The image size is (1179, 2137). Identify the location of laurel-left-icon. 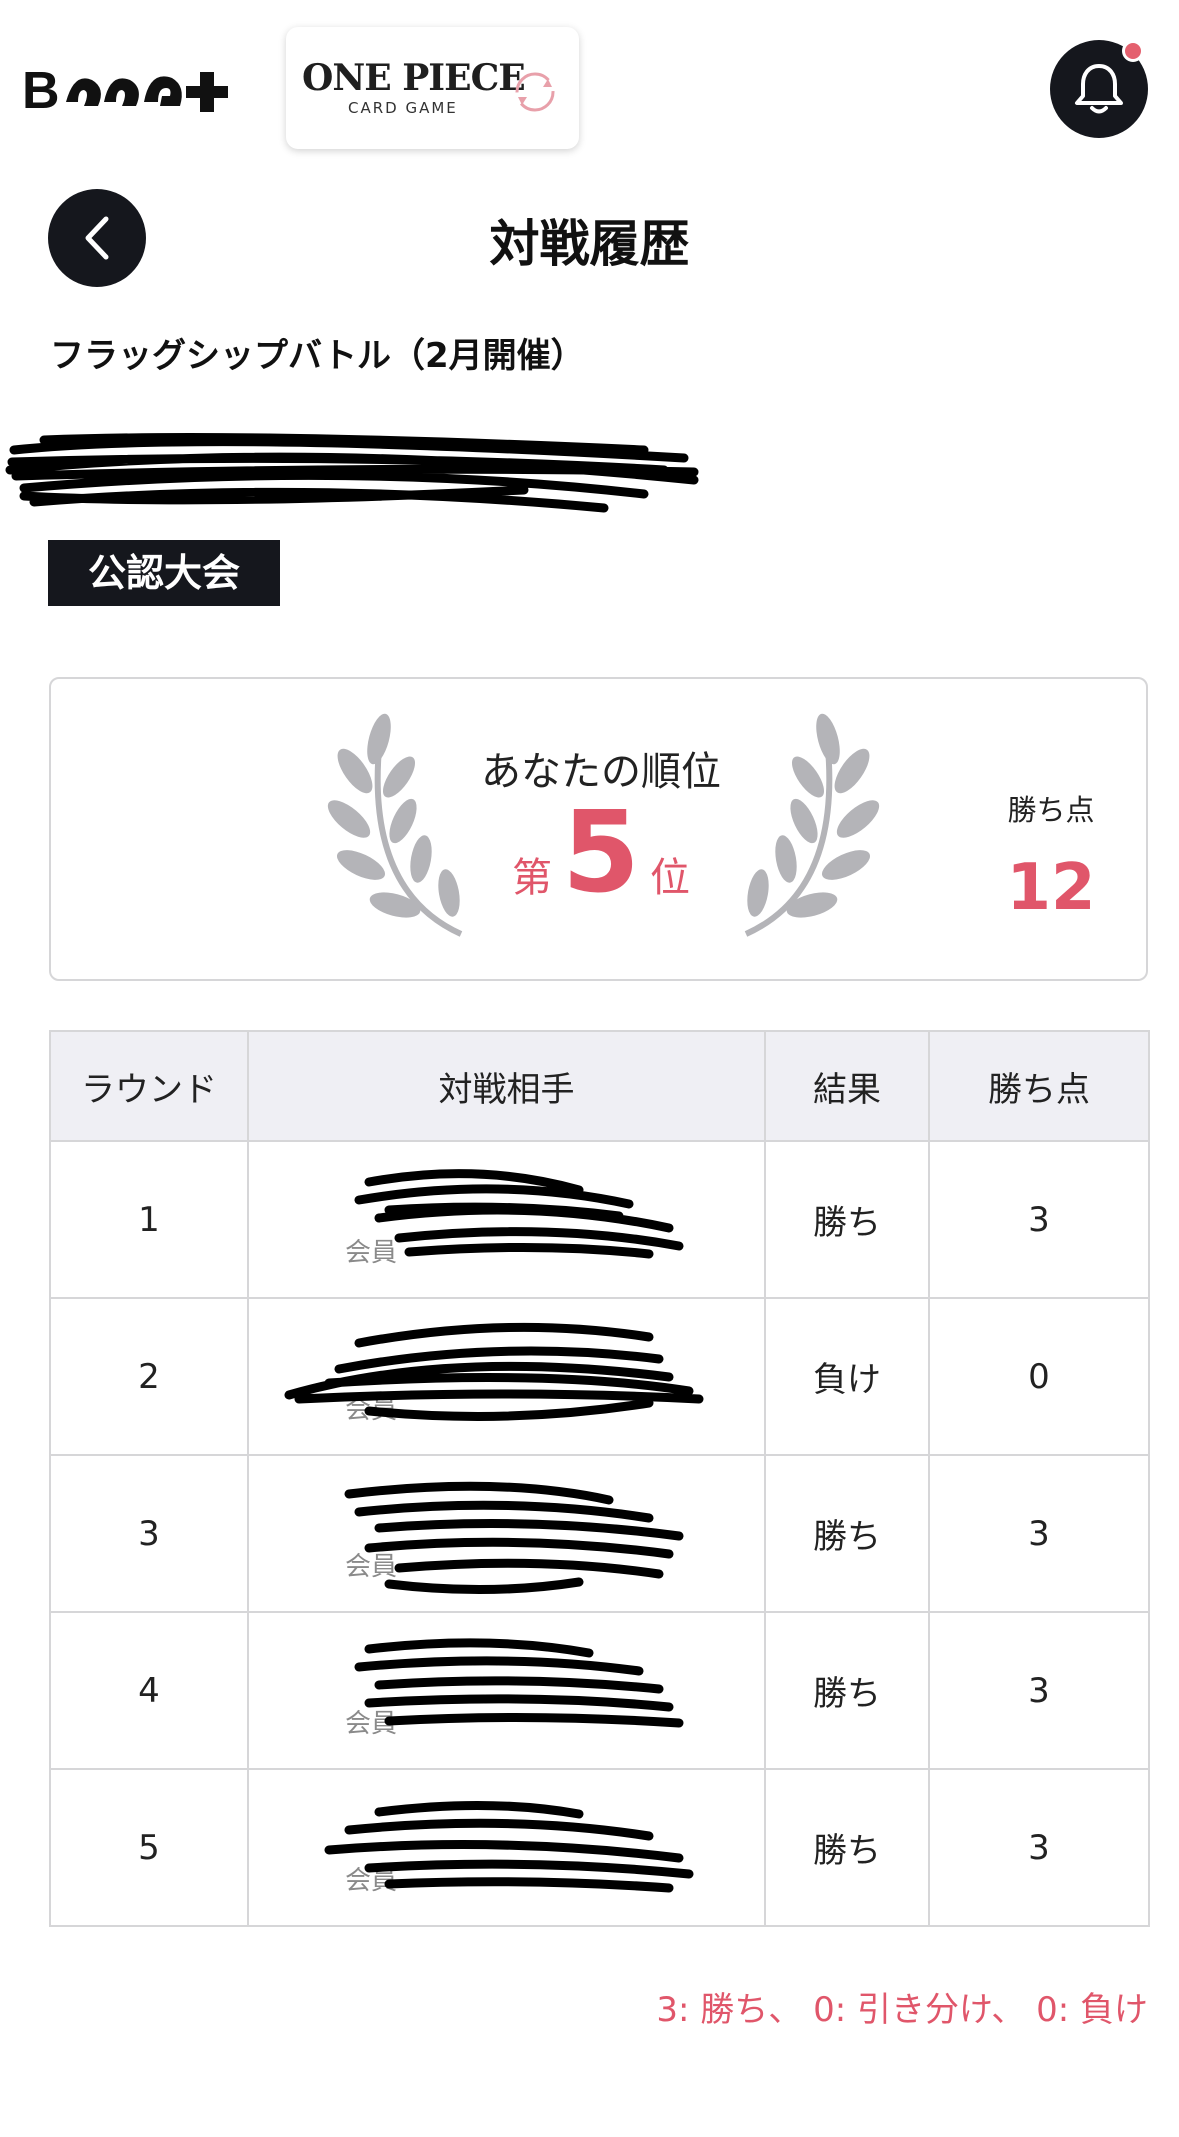
(395, 825).